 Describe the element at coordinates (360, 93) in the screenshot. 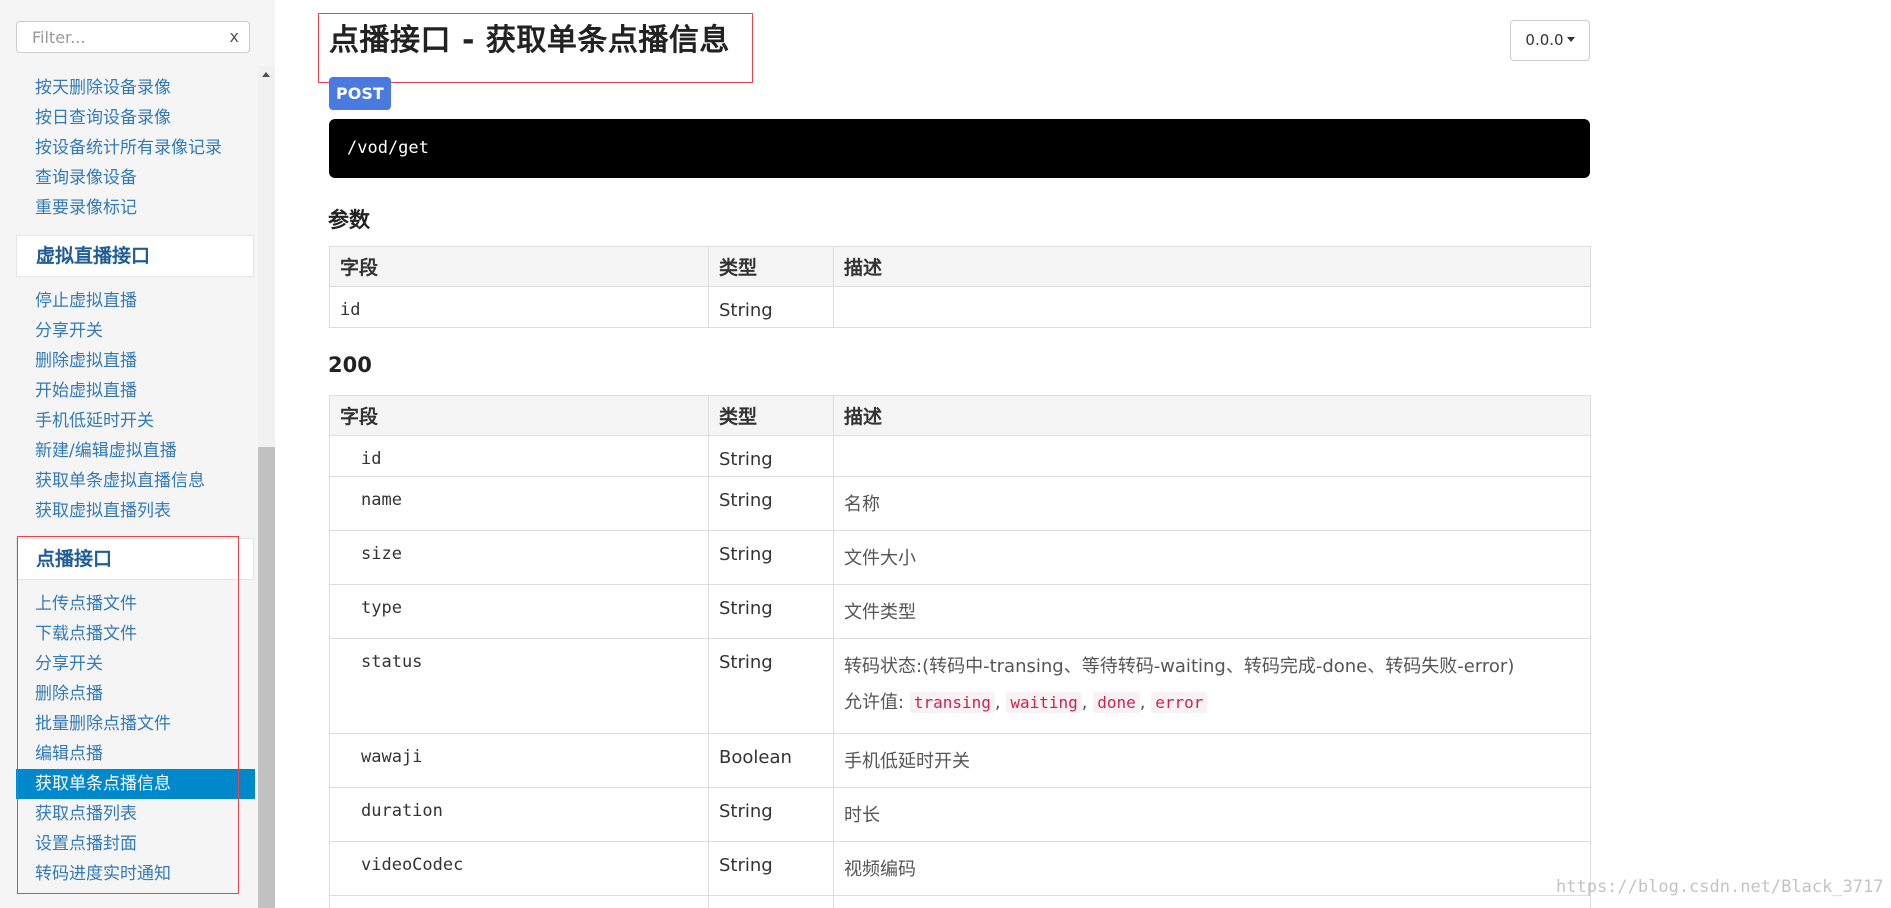

I see `method-badge: POST` at that location.